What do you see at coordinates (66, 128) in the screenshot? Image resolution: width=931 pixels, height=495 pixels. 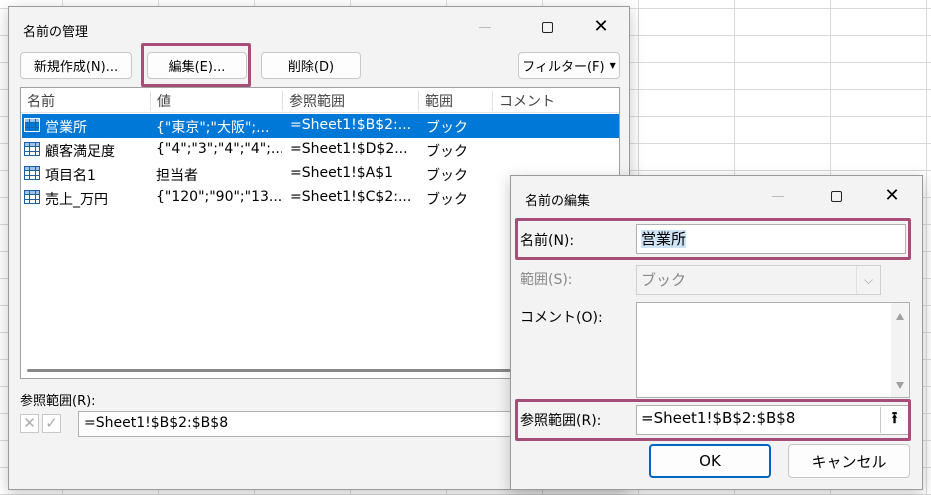 I see `row-name: 営業所` at bounding box center [66, 128].